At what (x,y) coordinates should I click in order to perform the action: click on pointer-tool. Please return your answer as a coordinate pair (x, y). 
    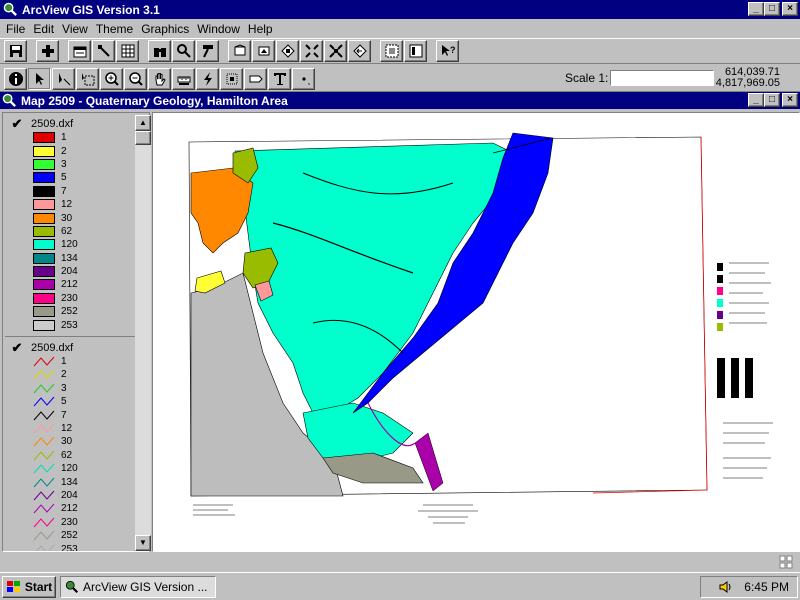
    Looking at the image, I should click on (39, 78).